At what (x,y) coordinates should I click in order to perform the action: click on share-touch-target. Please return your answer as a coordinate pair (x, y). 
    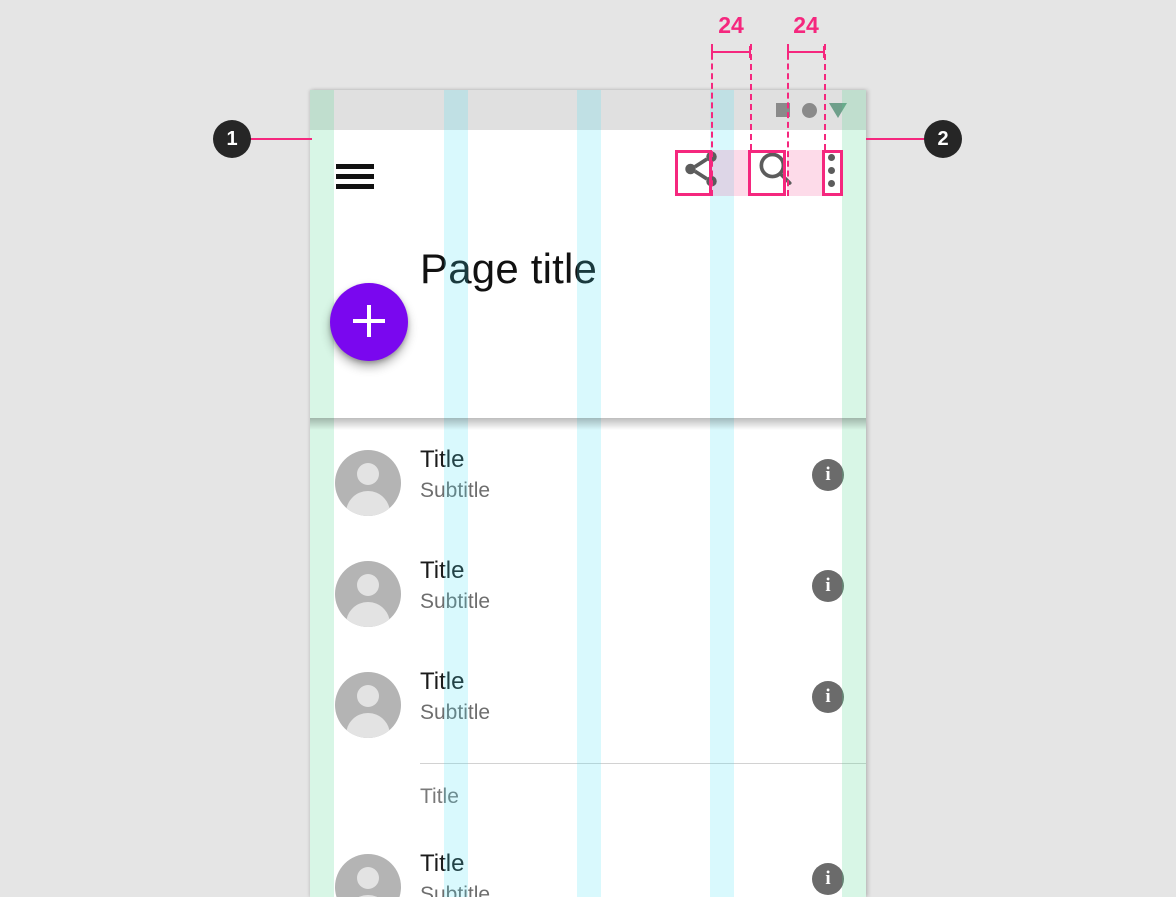
    Looking at the image, I should click on (693, 173).